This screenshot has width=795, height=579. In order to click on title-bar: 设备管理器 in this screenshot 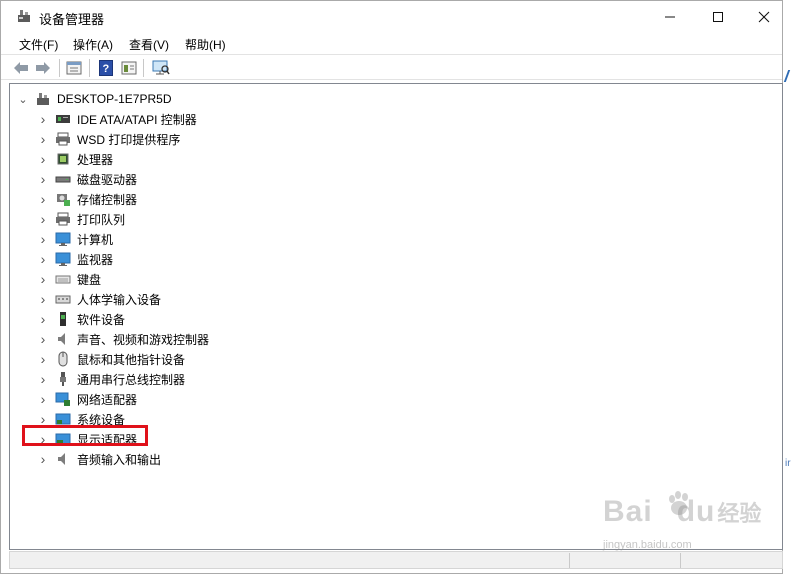, I will do `click(391, 16)`.